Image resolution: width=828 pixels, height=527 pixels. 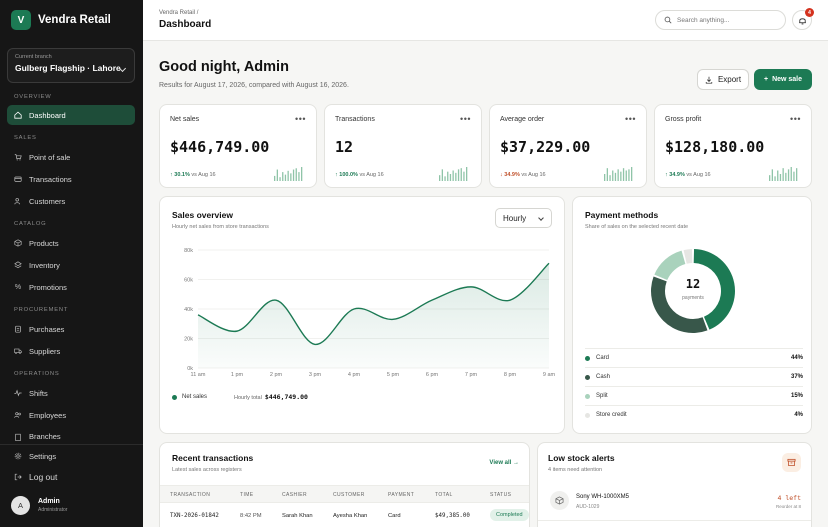 What do you see at coordinates (694, 414) in the screenshot?
I see `payment-row-store-credit: Store credit 4%` at bounding box center [694, 414].